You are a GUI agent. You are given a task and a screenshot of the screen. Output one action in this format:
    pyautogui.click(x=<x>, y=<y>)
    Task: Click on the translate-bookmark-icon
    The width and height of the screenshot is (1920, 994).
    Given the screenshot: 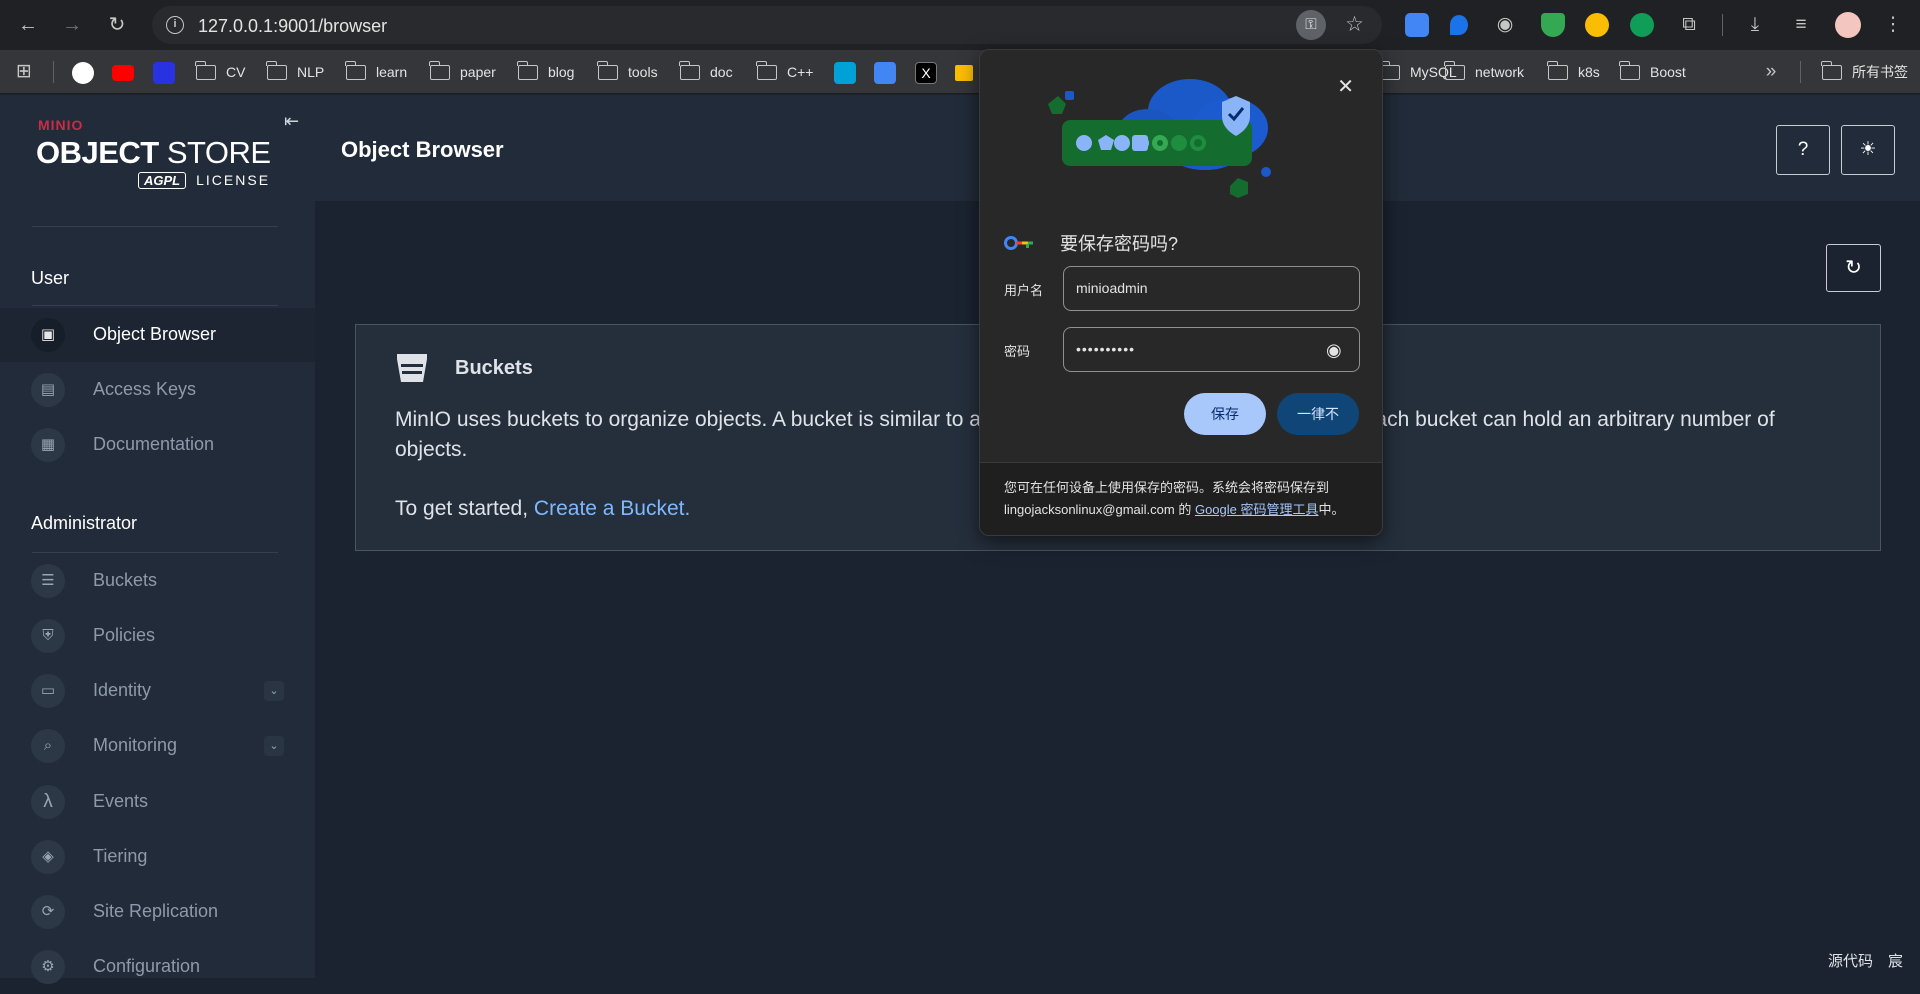 What is the action you would take?
    pyautogui.click(x=885, y=73)
    